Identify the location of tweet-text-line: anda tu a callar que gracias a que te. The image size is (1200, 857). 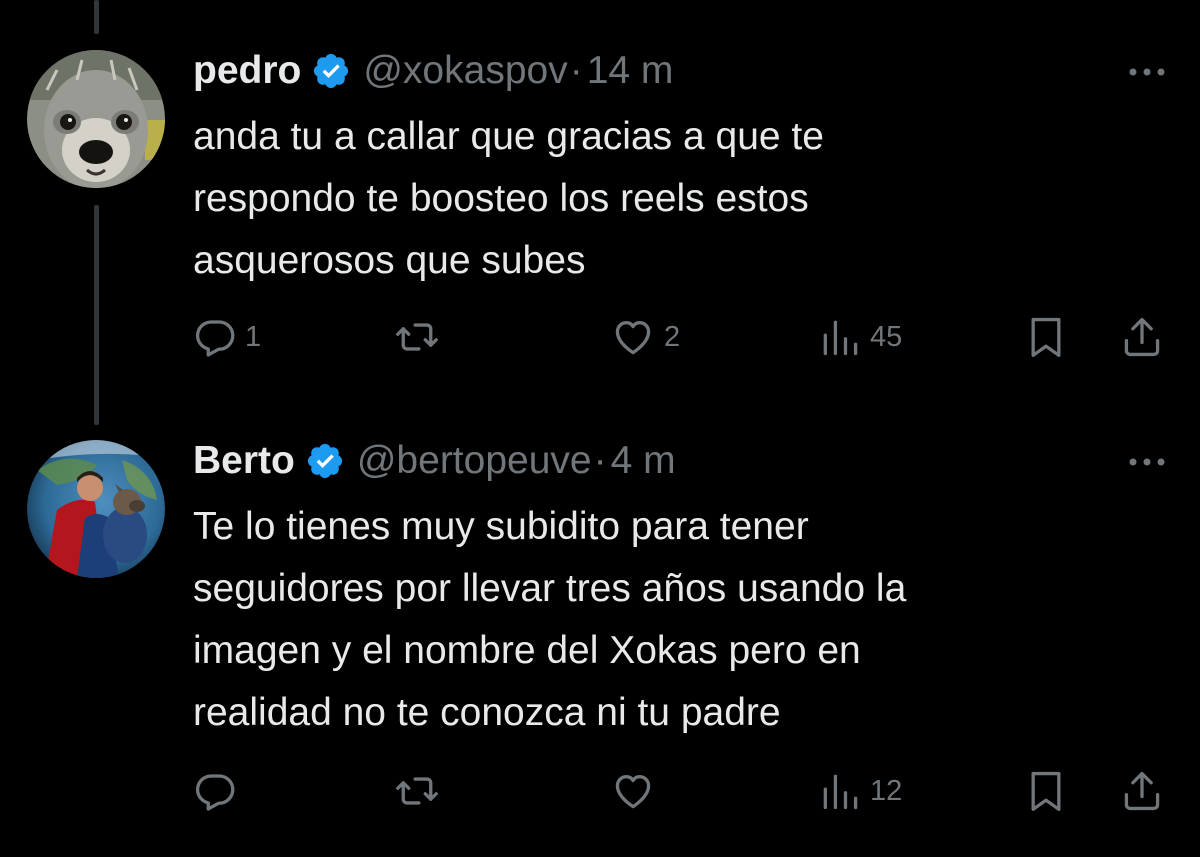
(508, 136).